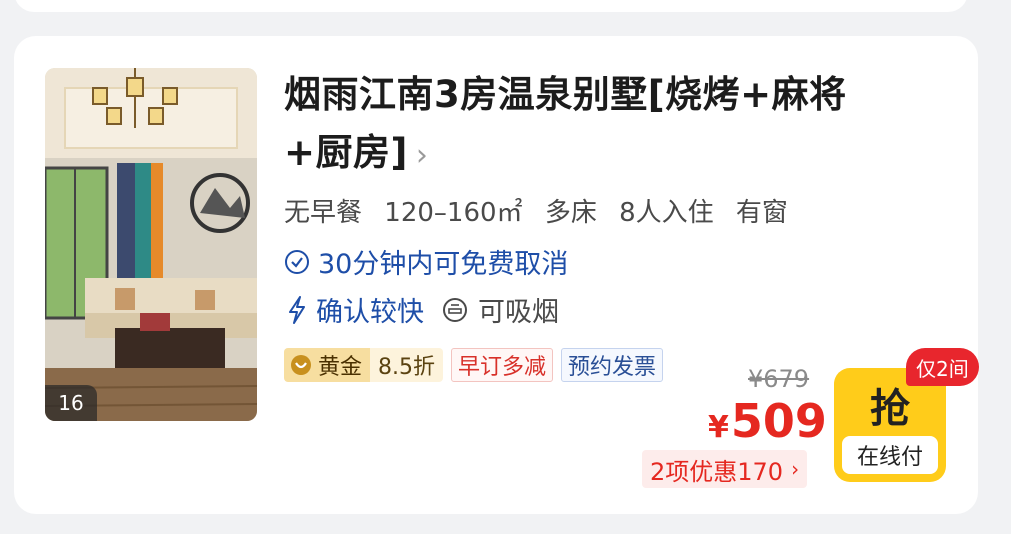 This screenshot has width=1011, height=534. What do you see at coordinates (565, 123) in the screenshot?
I see `room-title-text: 烟雨江南3房温泉别墅[烧烤+麻将+厨房]` at bounding box center [565, 123].